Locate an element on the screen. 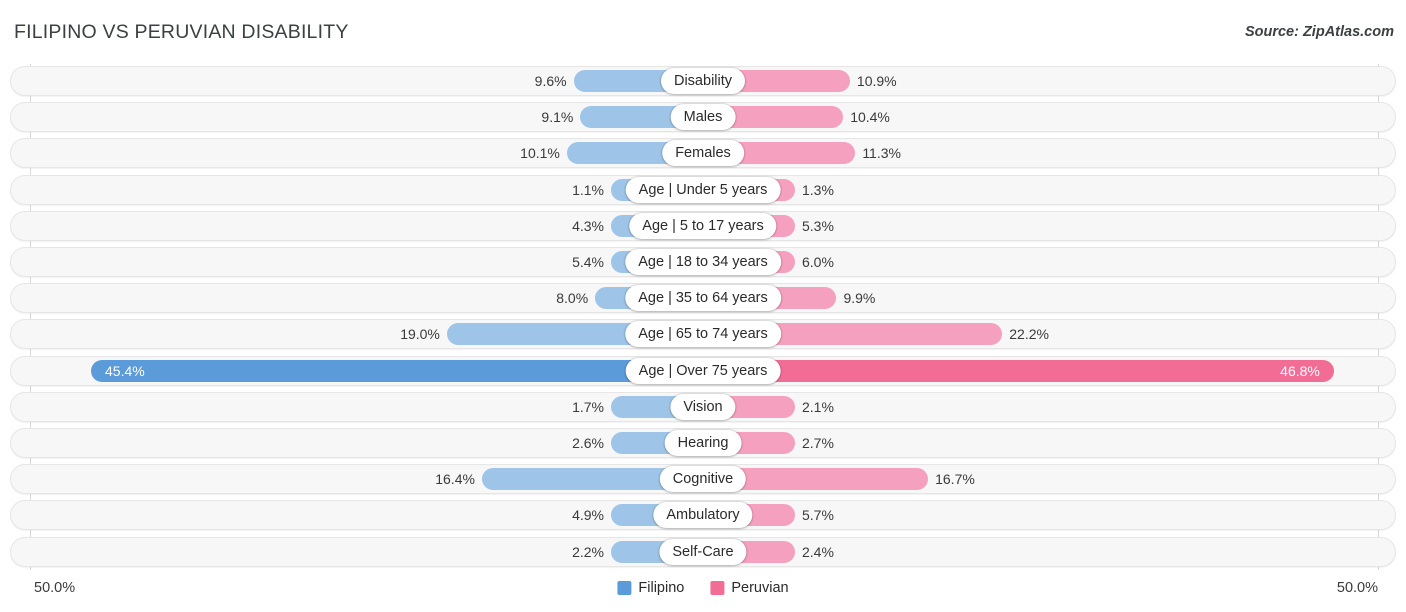 The image size is (1406, 612). value-label-peruvian: 2.7% is located at coordinates (818, 443).